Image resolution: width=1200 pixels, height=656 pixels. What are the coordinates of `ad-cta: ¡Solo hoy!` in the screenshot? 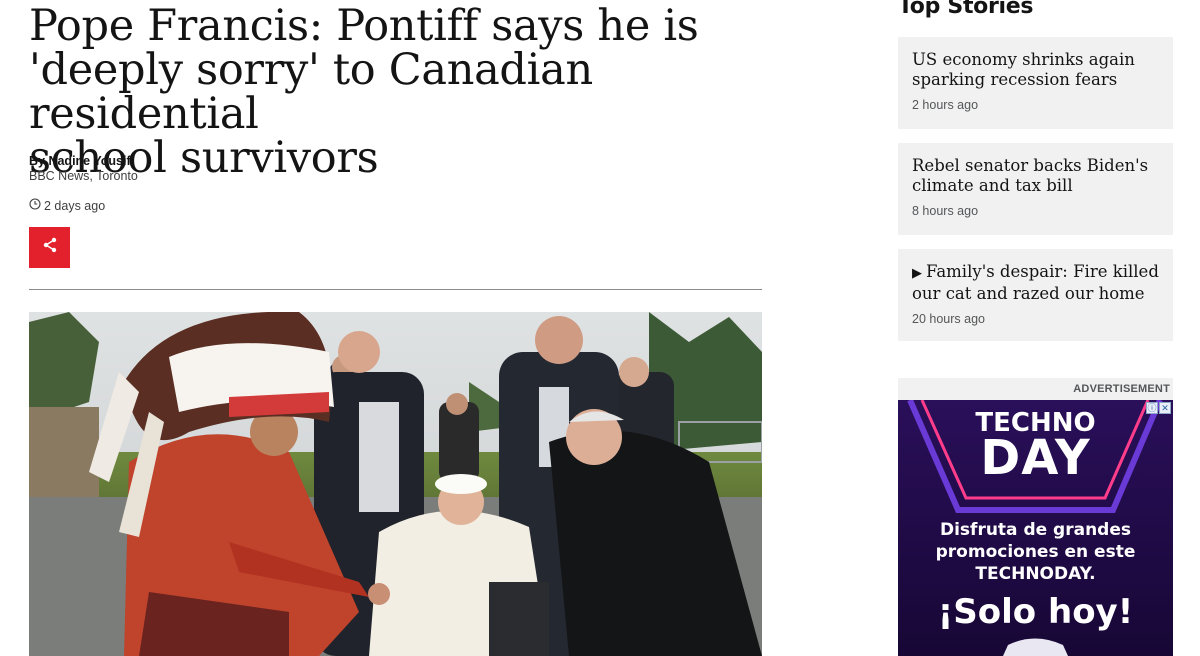 It's located at (1035, 612).